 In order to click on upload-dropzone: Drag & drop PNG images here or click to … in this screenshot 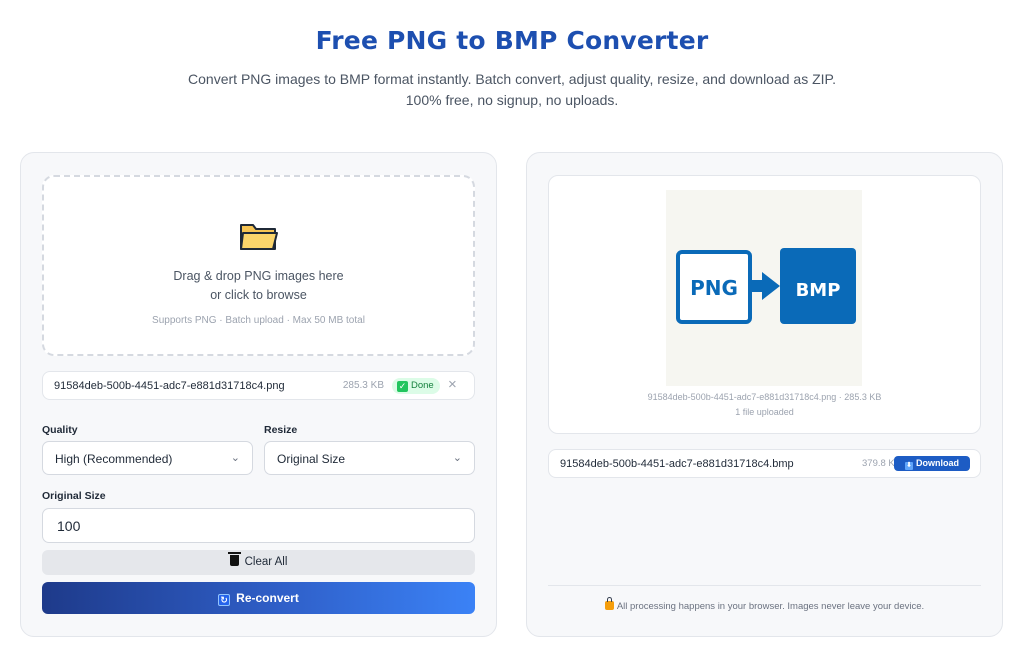, I will do `click(258, 265)`.